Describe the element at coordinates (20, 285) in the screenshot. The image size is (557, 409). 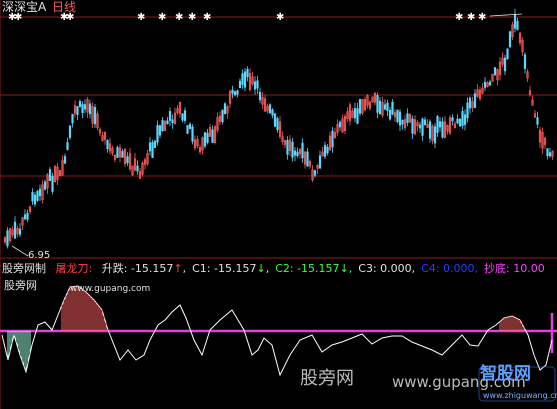
I see `site-label: 股旁网` at that location.